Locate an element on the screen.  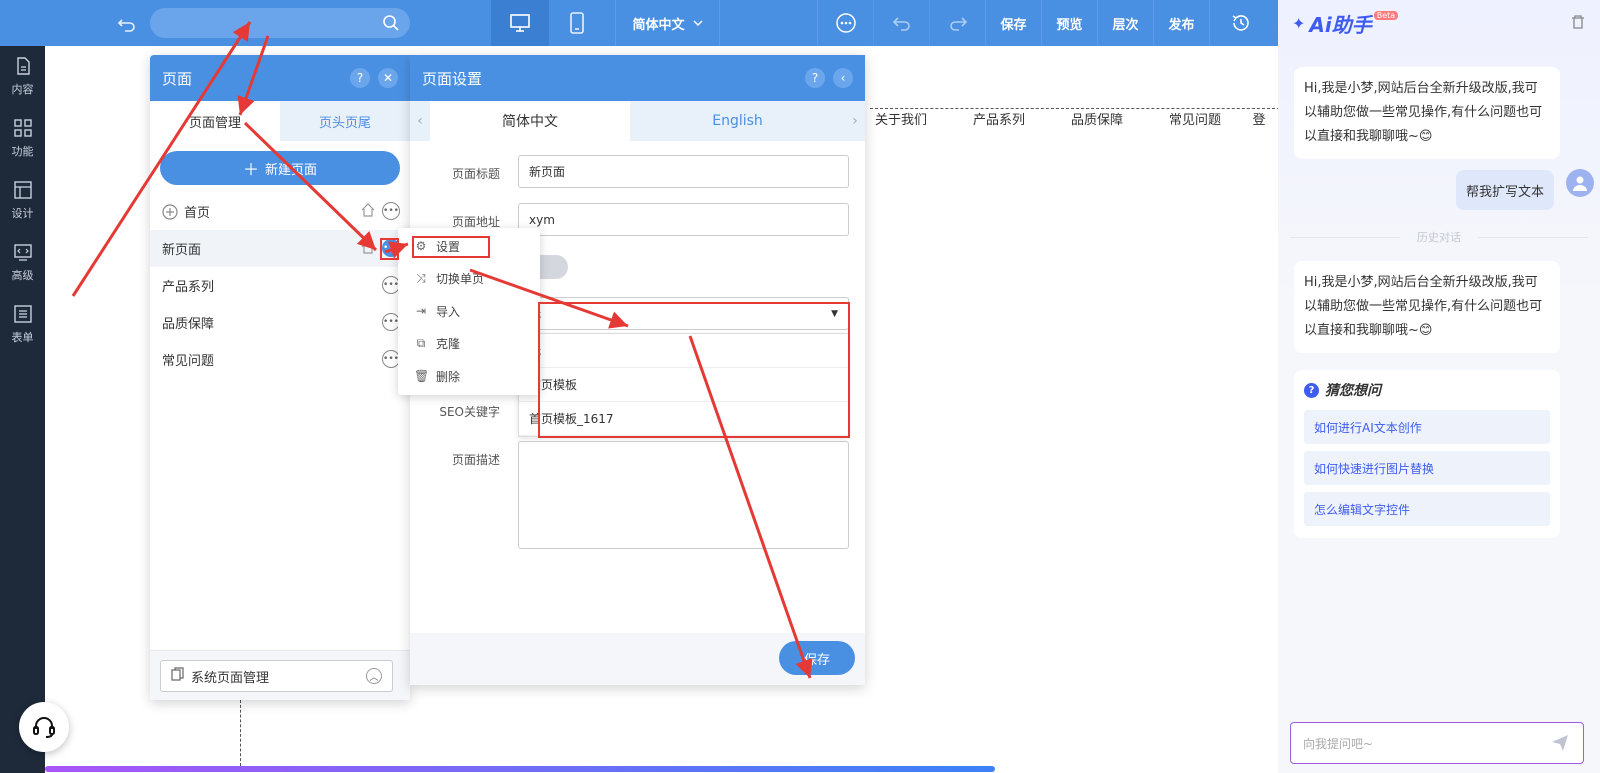
search-icon is located at coordinates (391, 25).